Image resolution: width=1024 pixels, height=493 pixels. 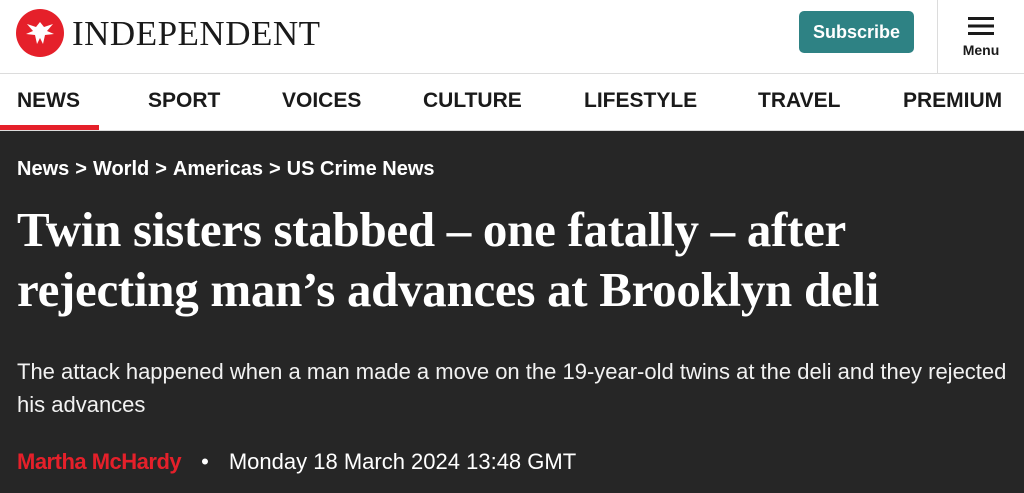 I want to click on breadcrumb: News > World > Americas > US Crime News, so click(x=226, y=169).